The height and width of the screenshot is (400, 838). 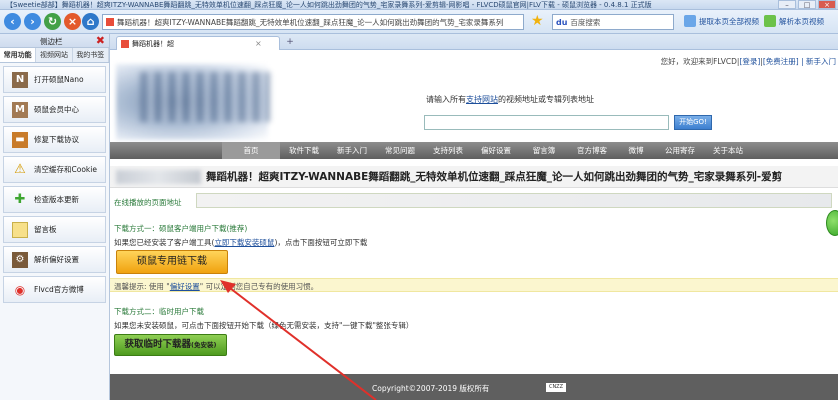 What do you see at coordinates (148, 202) in the screenshot?
I see `play-address-label: 在线播放的页面地址` at bounding box center [148, 202].